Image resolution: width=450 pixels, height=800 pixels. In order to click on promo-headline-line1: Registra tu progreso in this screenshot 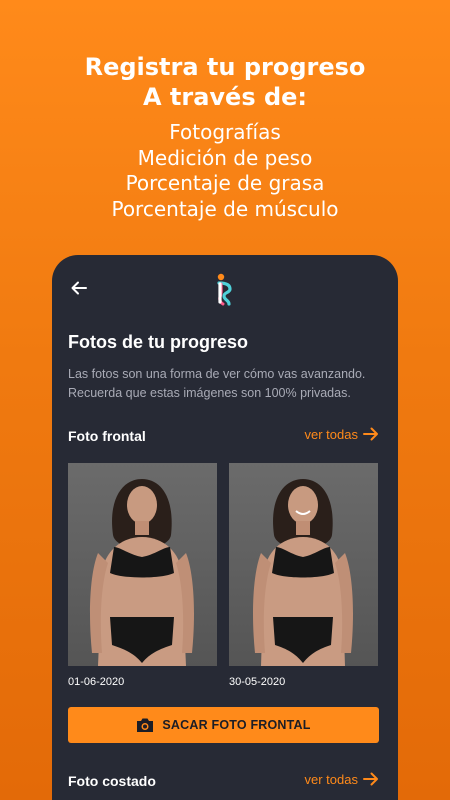, I will do `click(225, 67)`.